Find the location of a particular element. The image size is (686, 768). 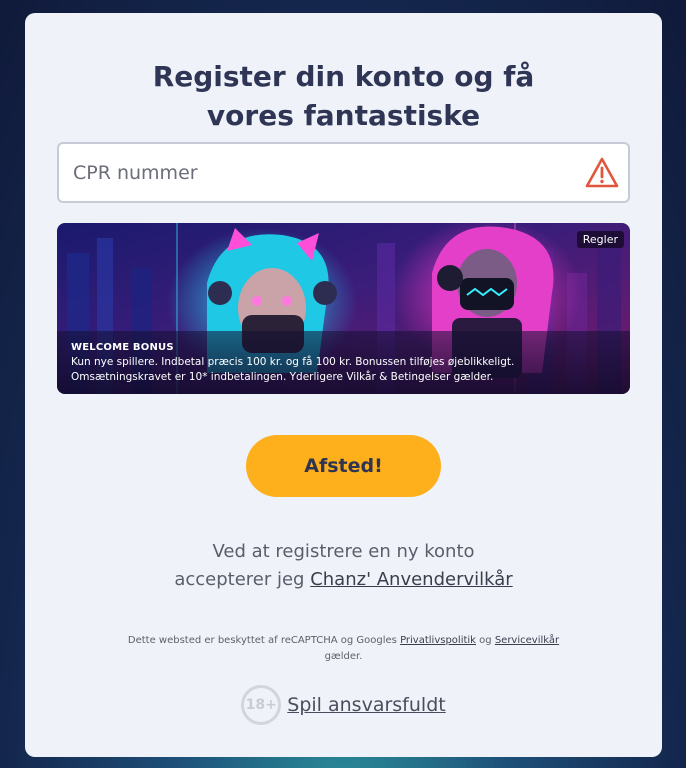

terms-line-1: Ved at registrere en ny konto is located at coordinates (343, 551).